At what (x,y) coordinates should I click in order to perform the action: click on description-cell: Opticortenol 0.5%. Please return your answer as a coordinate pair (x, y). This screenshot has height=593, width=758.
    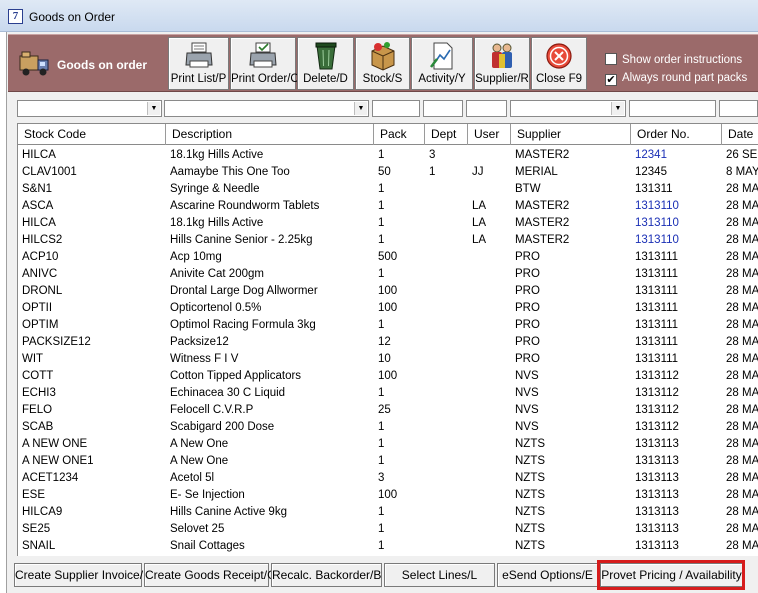
    Looking at the image, I should click on (216, 308).